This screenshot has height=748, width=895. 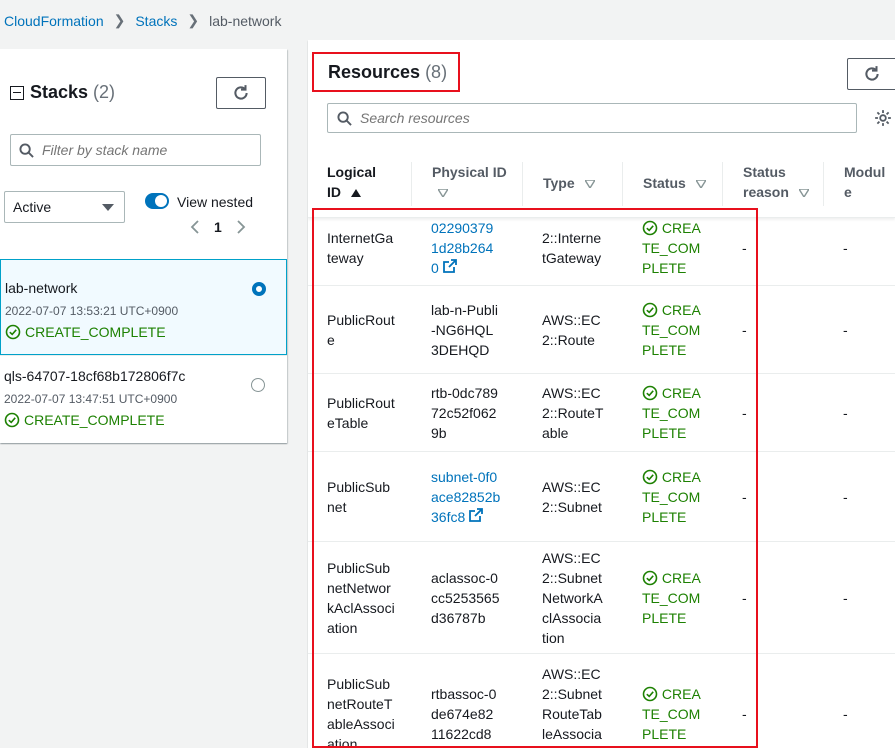 I want to click on stack-name: qls-64707-18cf68b172806f7c, so click(x=95, y=376).